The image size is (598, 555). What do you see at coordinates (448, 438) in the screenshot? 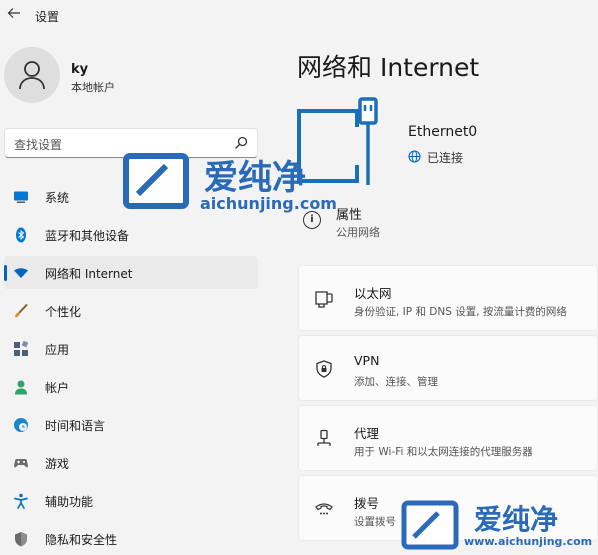
I see `proxy-card: 代理 用于 Wi-Fi 和以太网连接的代理服务器` at bounding box center [448, 438].